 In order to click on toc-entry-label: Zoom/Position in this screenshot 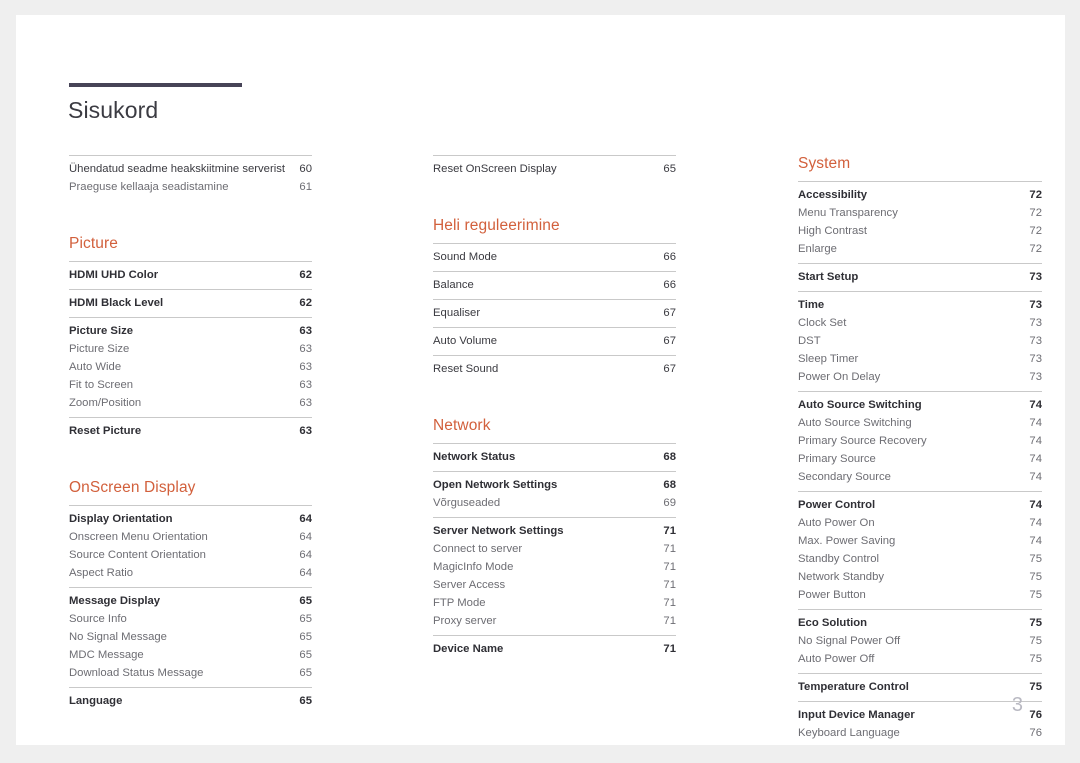, I will do `click(105, 402)`.